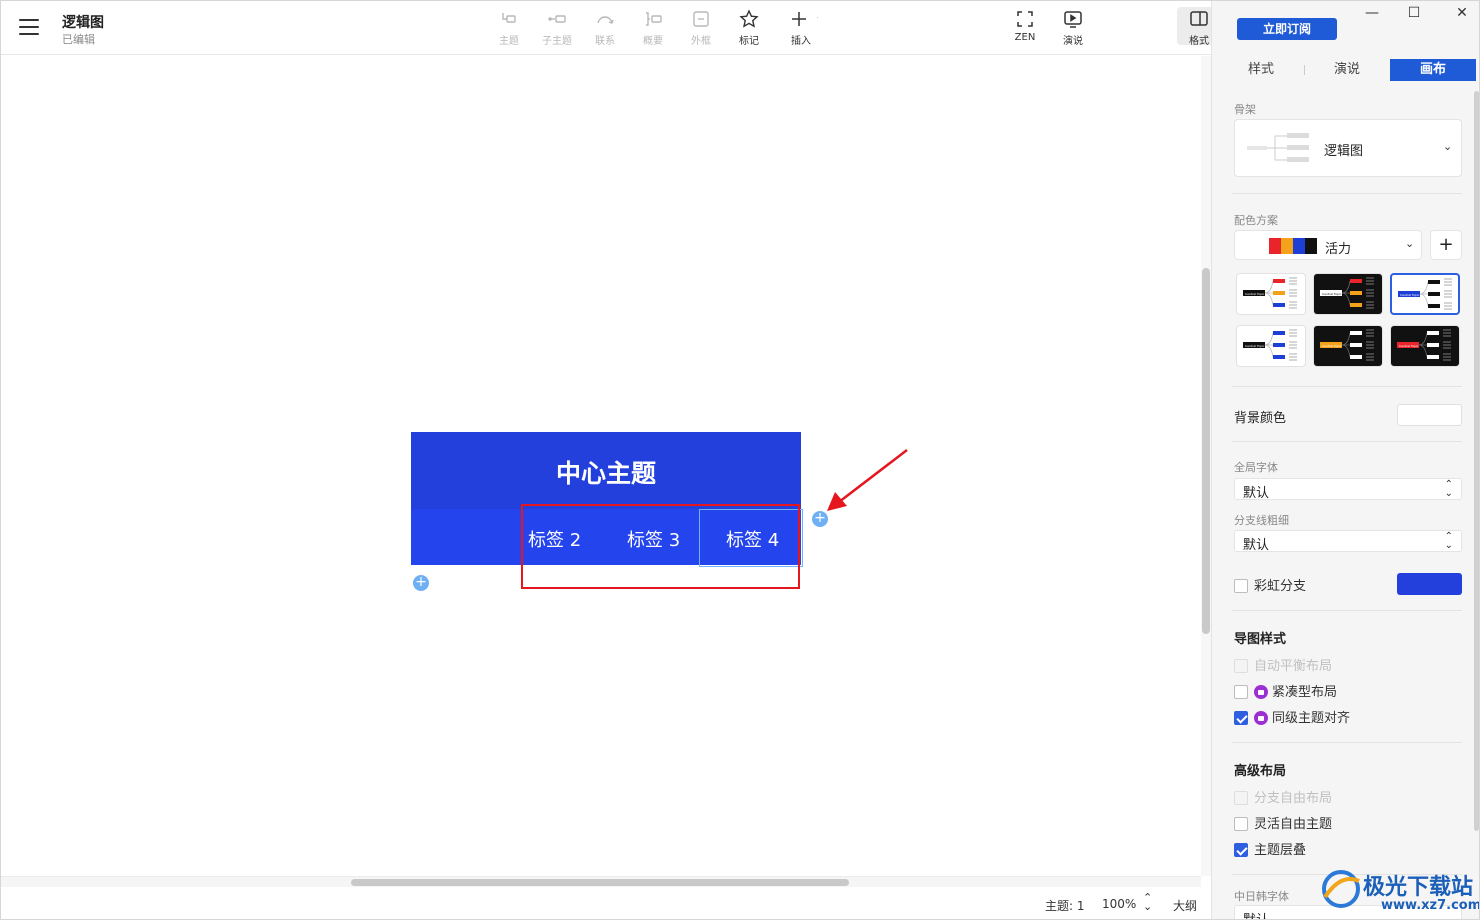 This screenshot has height=920, width=1480. What do you see at coordinates (605, 20) in the screenshot?
I see `relationship-icon` at bounding box center [605, 20].